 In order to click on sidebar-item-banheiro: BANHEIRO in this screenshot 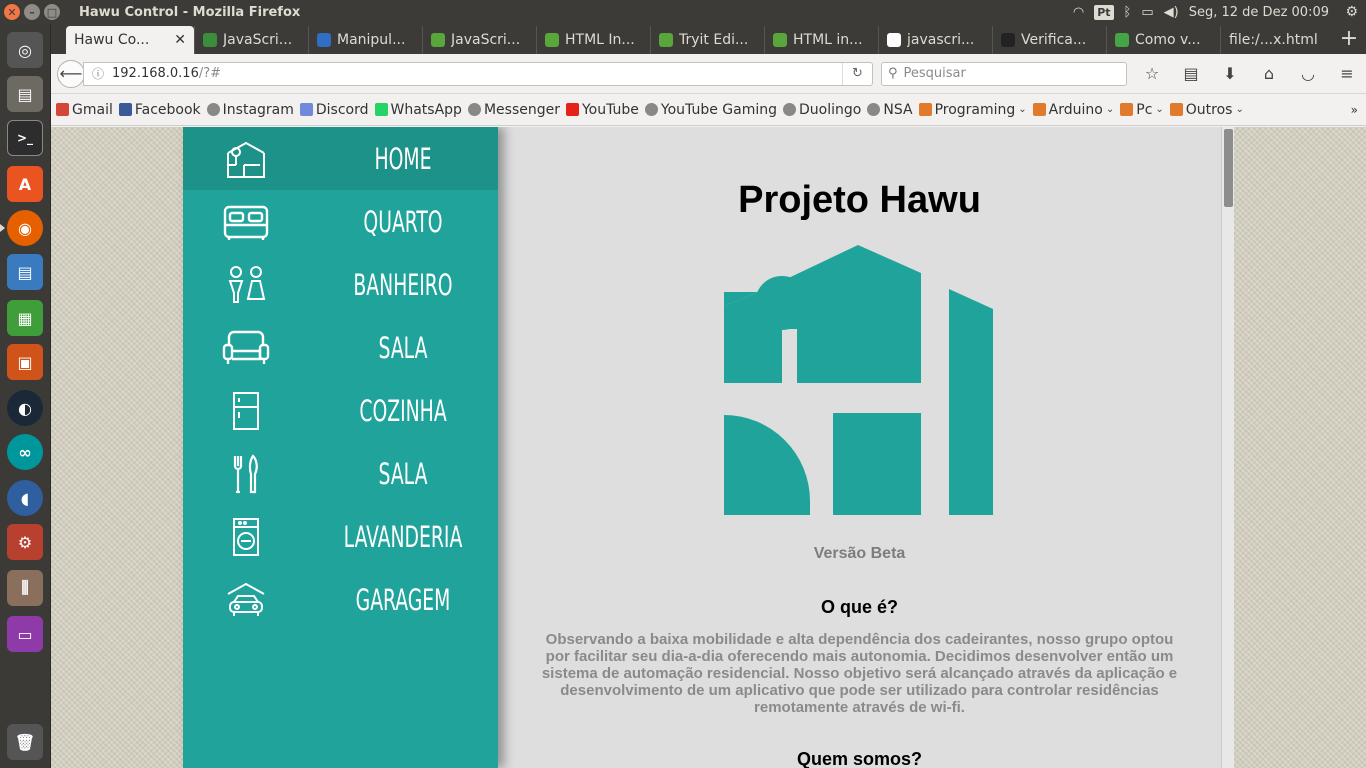, I will do `click(340, 284)`.